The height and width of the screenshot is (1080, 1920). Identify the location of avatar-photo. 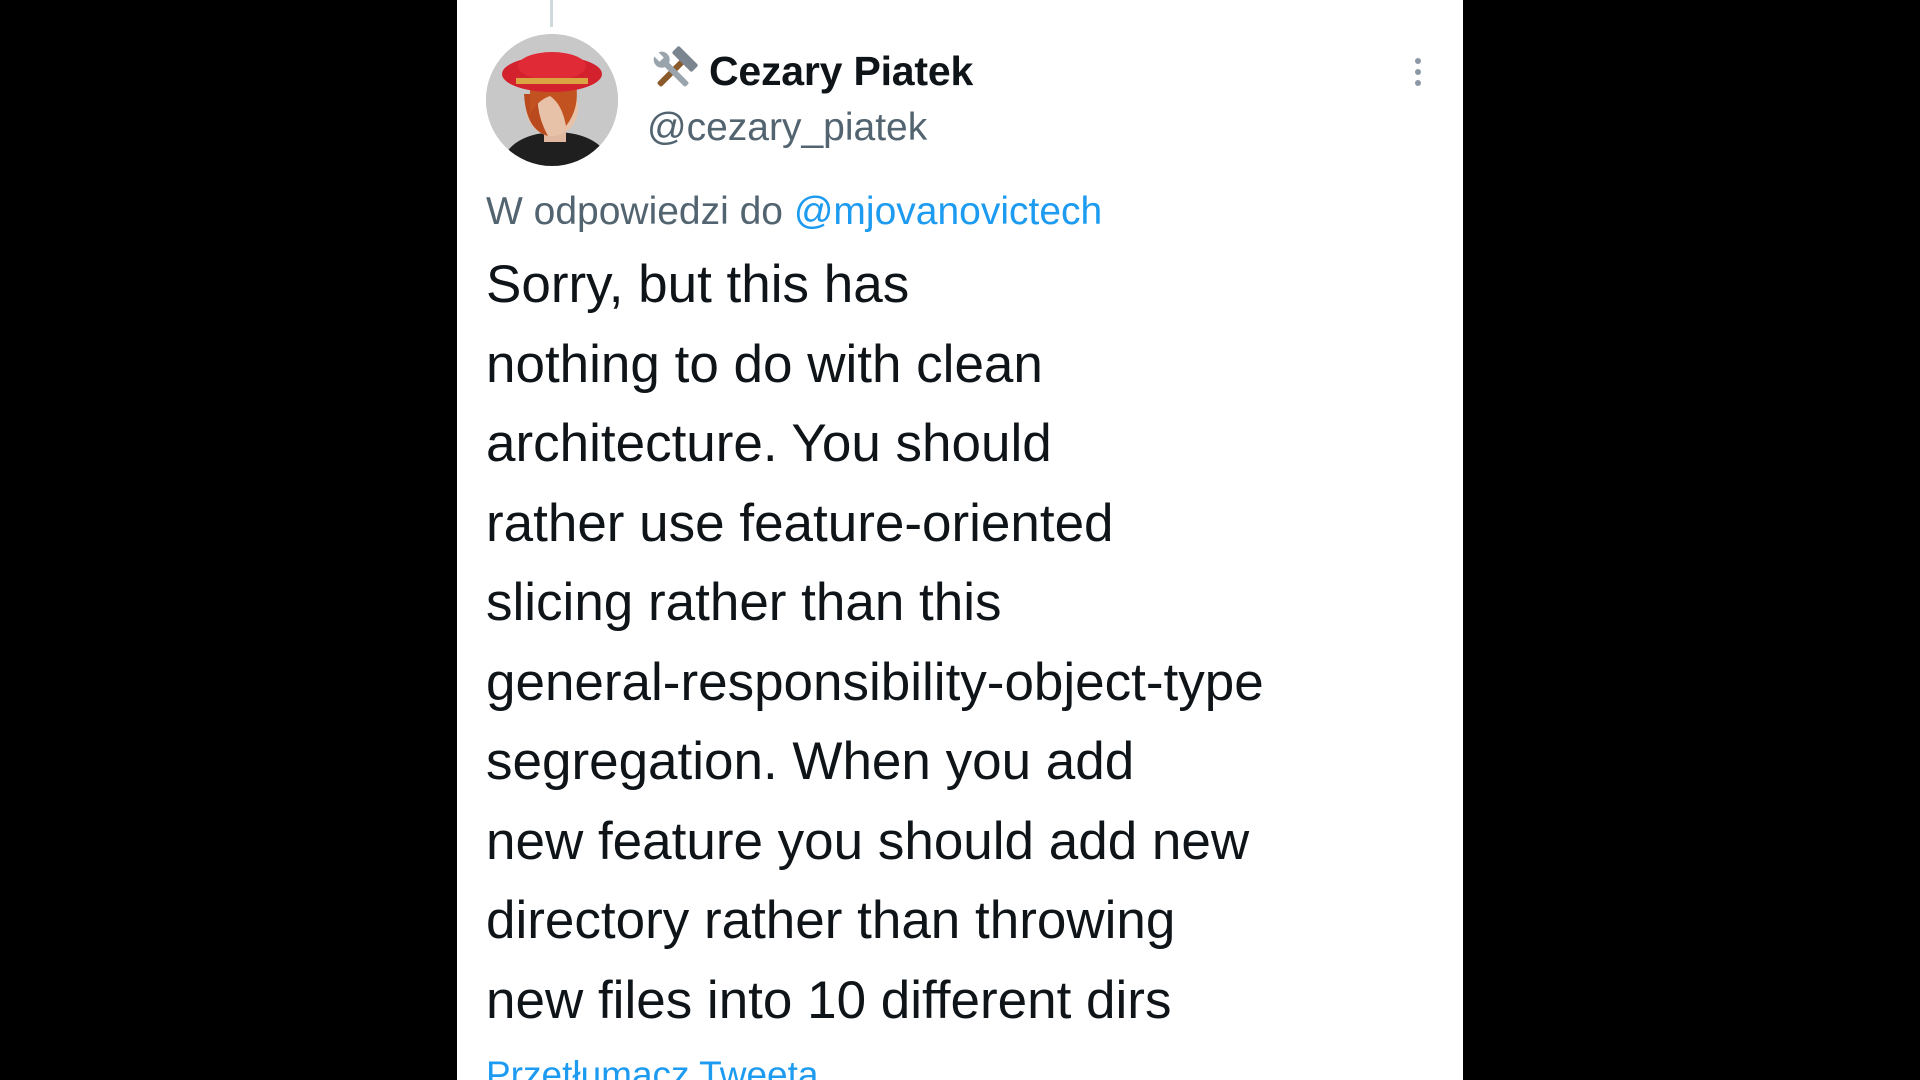
(552, 100).